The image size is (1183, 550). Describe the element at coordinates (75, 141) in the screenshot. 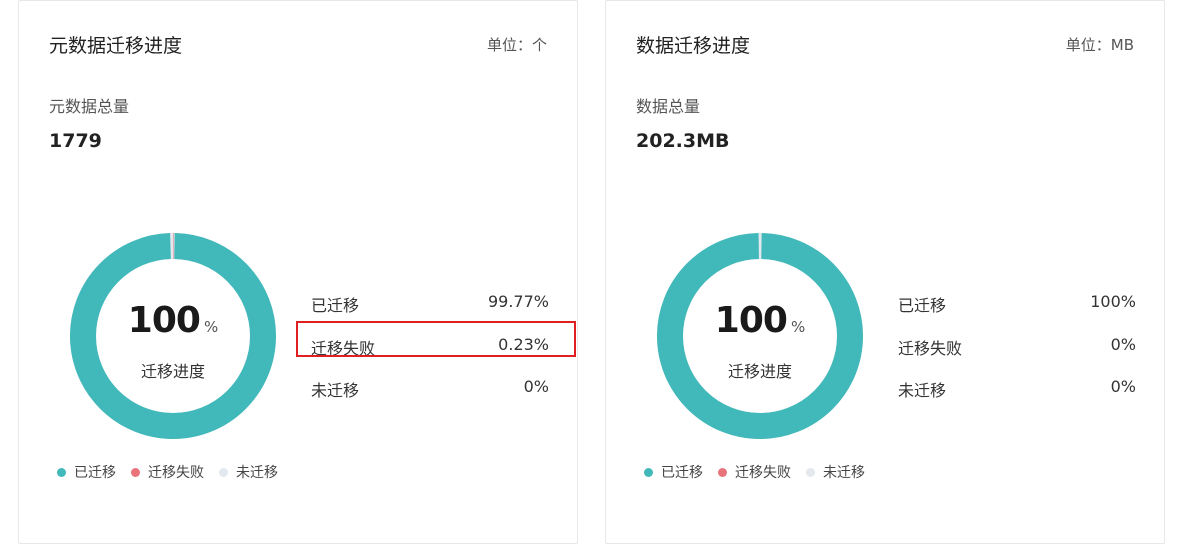

I see `total-value: 1779` at that location.